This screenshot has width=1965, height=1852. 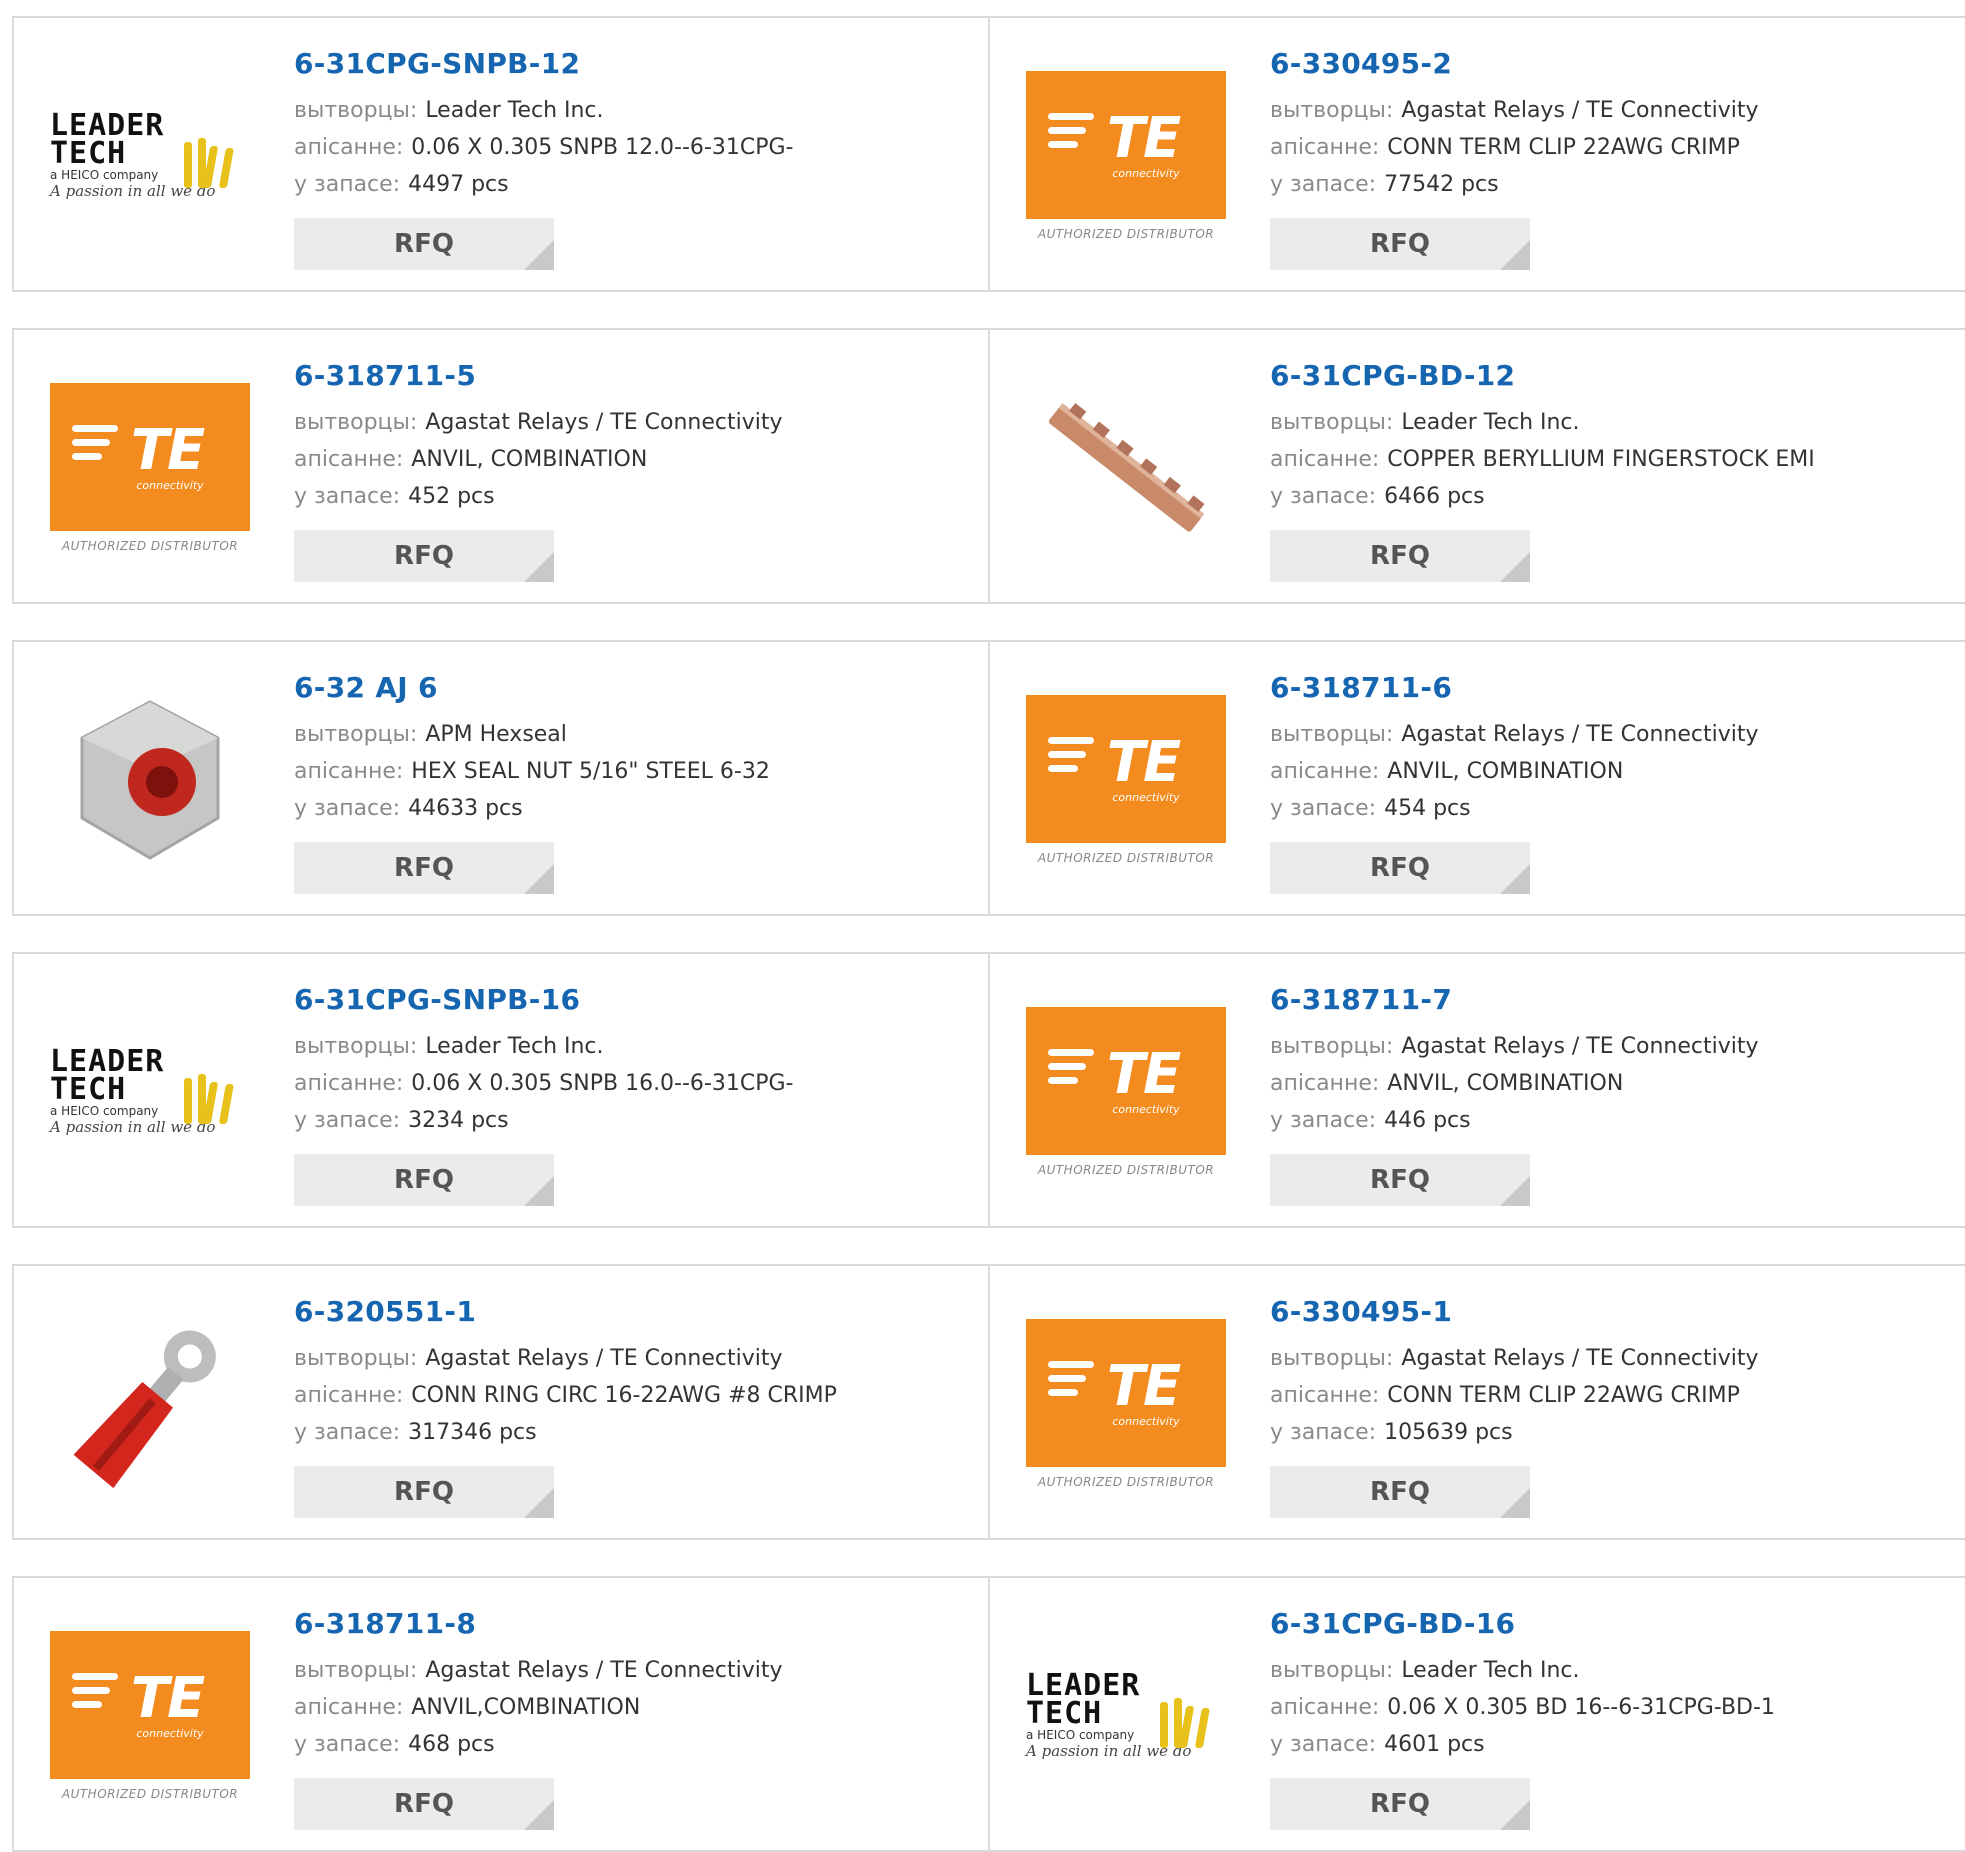 I want to click on fingerstock-photo, so click(x=1126, y=468).